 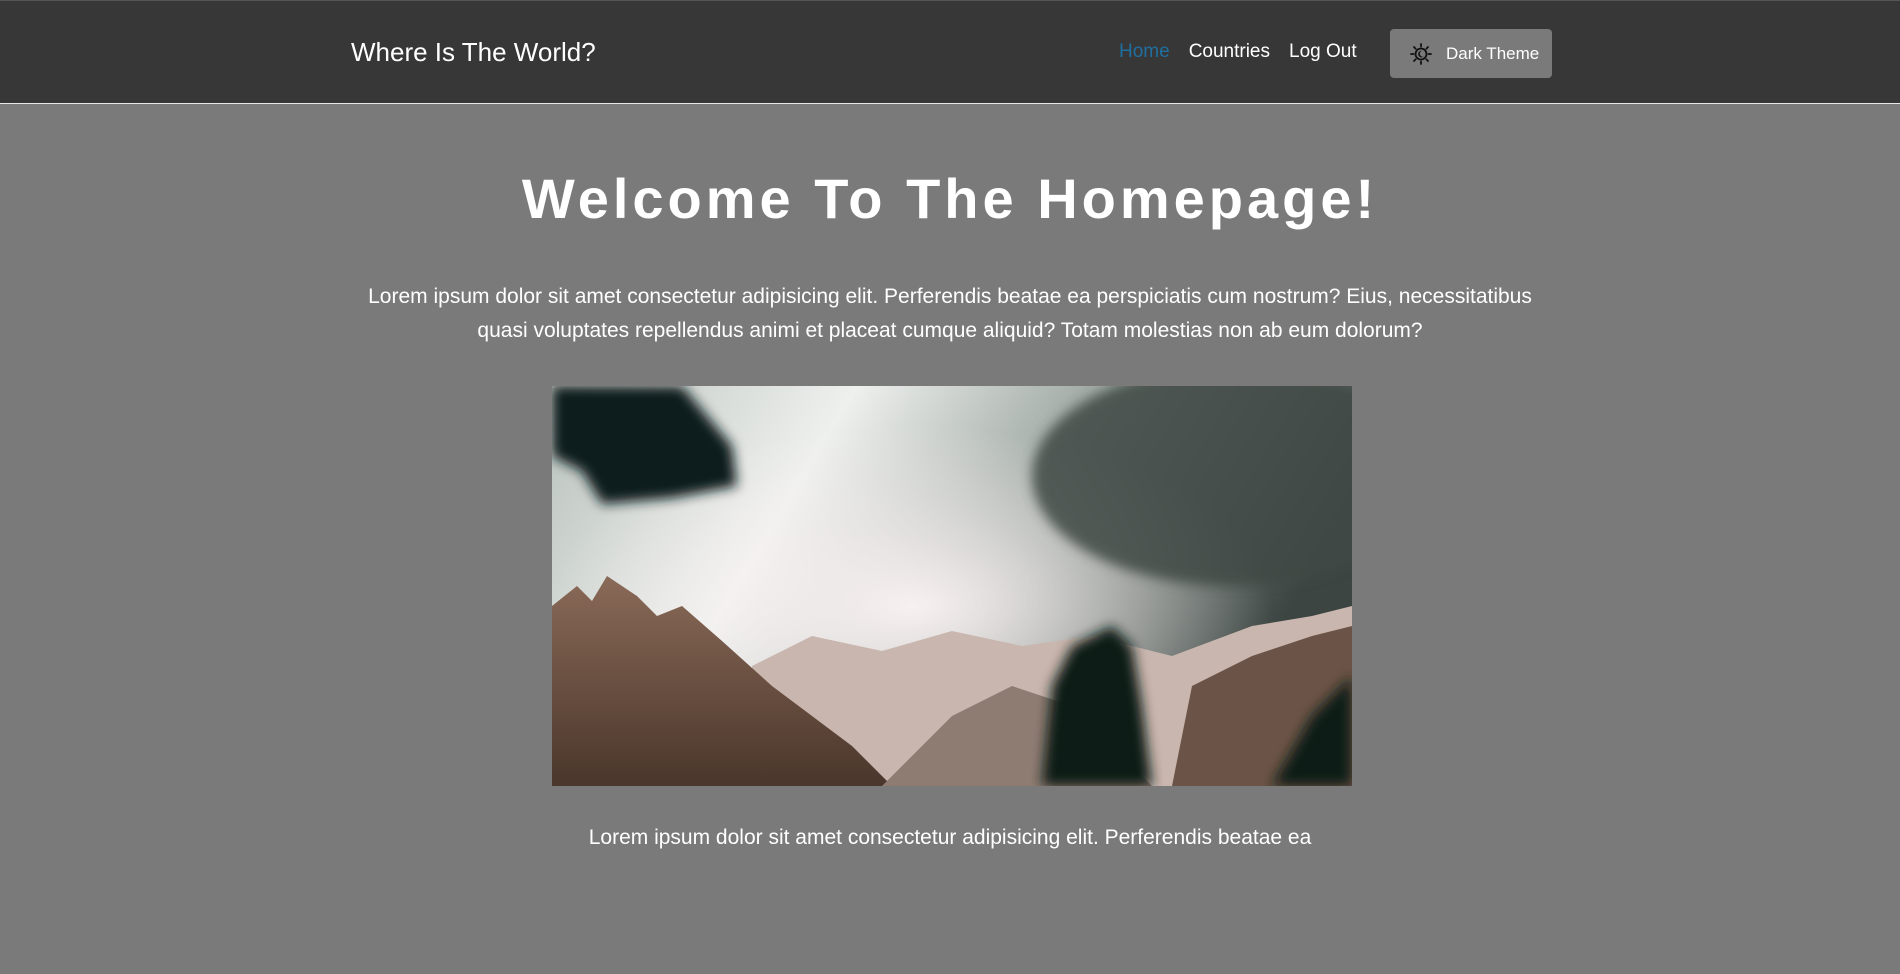 What do you see at coordinates (1323, 52) in the screenshot?
I see `nav-log-out: Log Out` at bounding box center [1323, 52].